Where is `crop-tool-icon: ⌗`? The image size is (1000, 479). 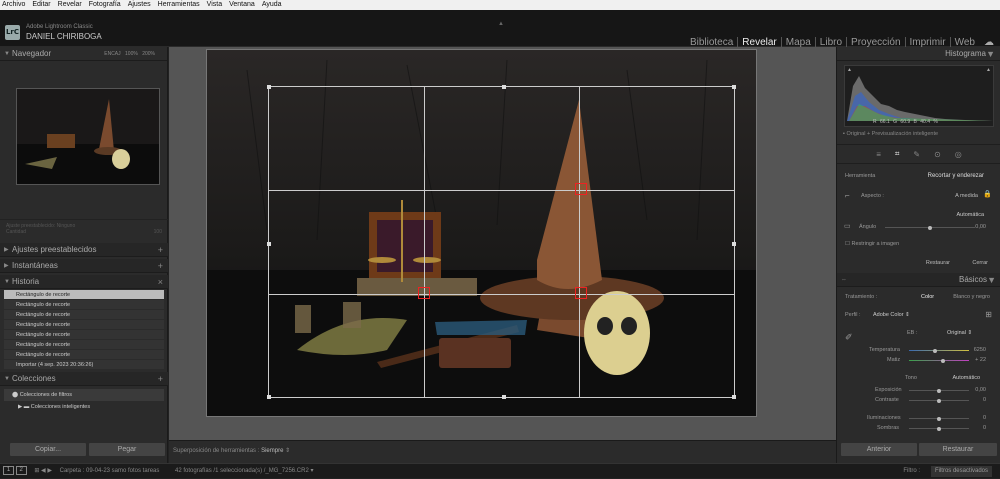 crop-tool-icon: ⌗ is located at coordinates (897, 154).